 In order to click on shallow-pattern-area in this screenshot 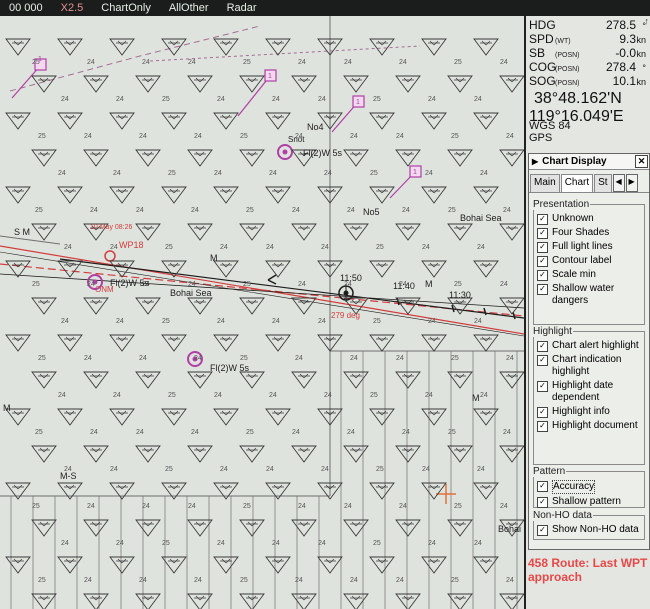, I will do `click(427, 480)`.